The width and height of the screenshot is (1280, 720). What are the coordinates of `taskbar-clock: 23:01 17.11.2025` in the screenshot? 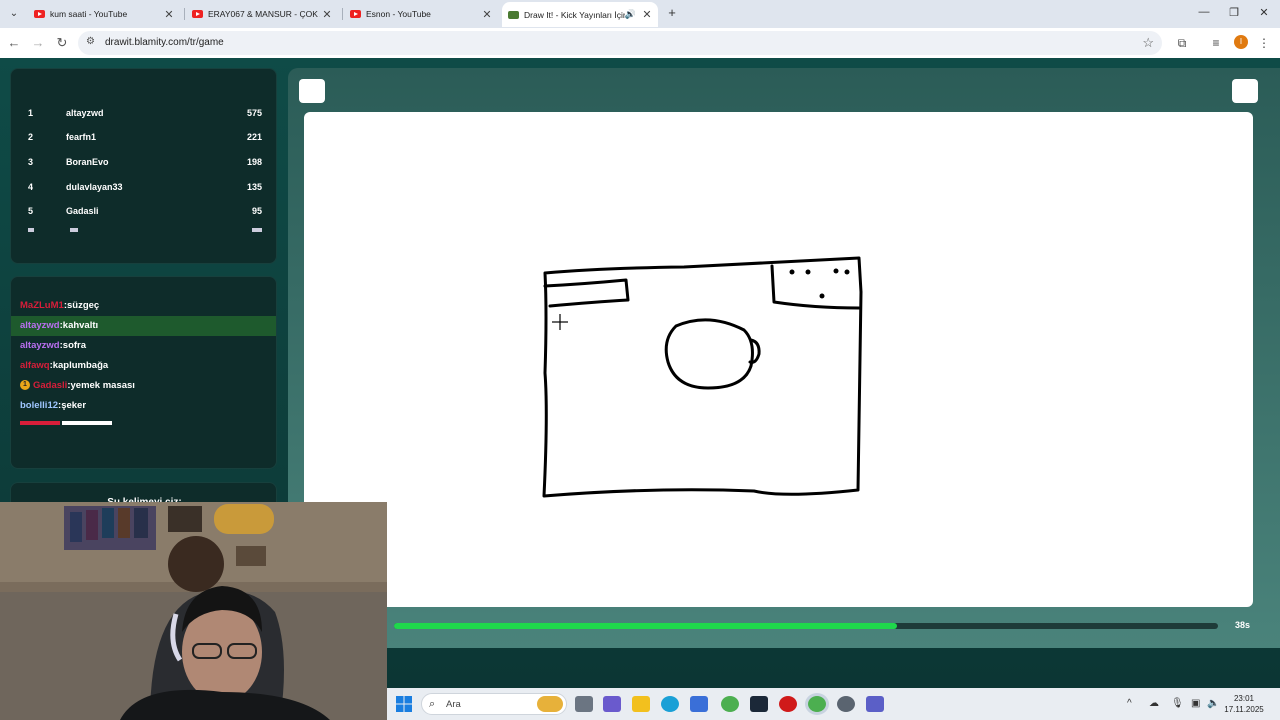 It's located at (1244, 704).